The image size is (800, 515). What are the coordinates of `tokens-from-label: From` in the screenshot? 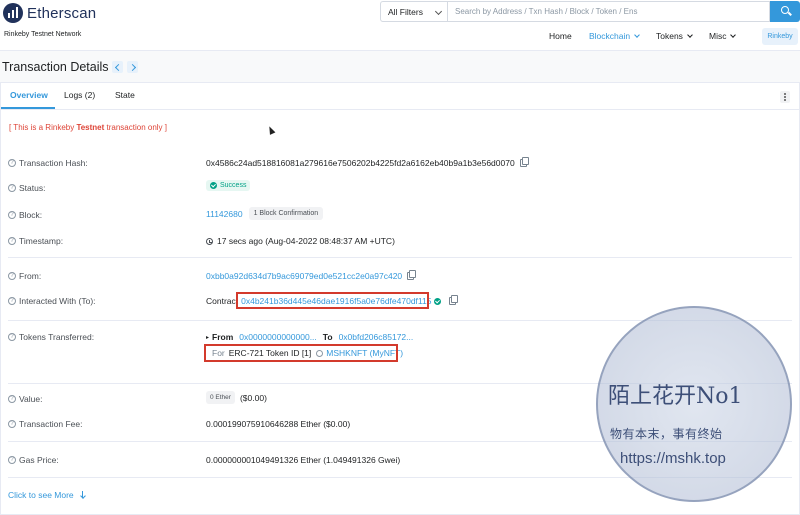 It's located at (223, 337).